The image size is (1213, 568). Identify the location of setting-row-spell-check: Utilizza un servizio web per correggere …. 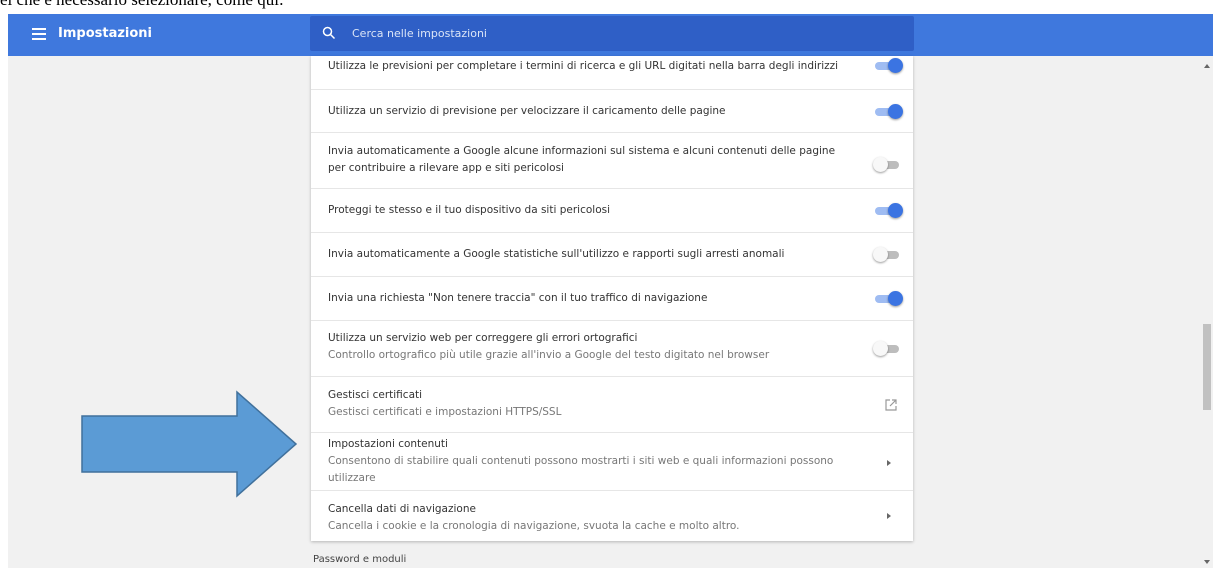
(612, 349).